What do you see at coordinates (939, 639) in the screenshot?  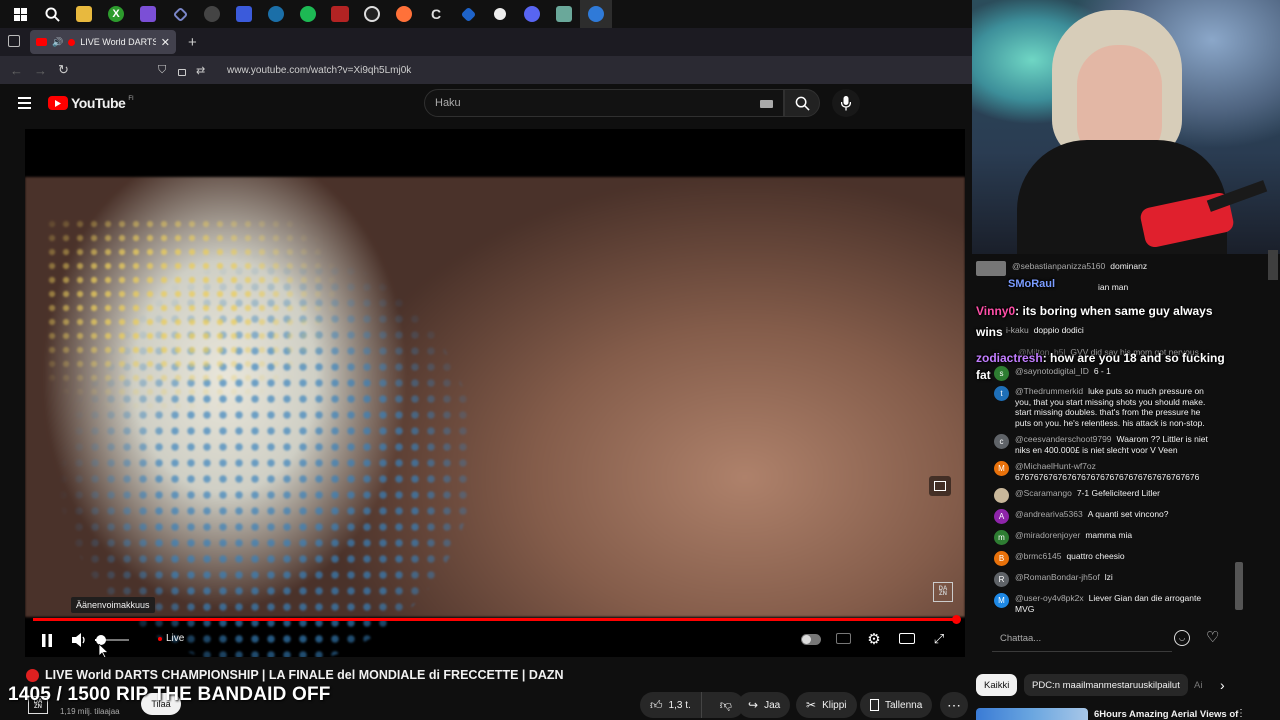 I see `fullscreen-icon: ⤢` at bounding box center [939, 639].